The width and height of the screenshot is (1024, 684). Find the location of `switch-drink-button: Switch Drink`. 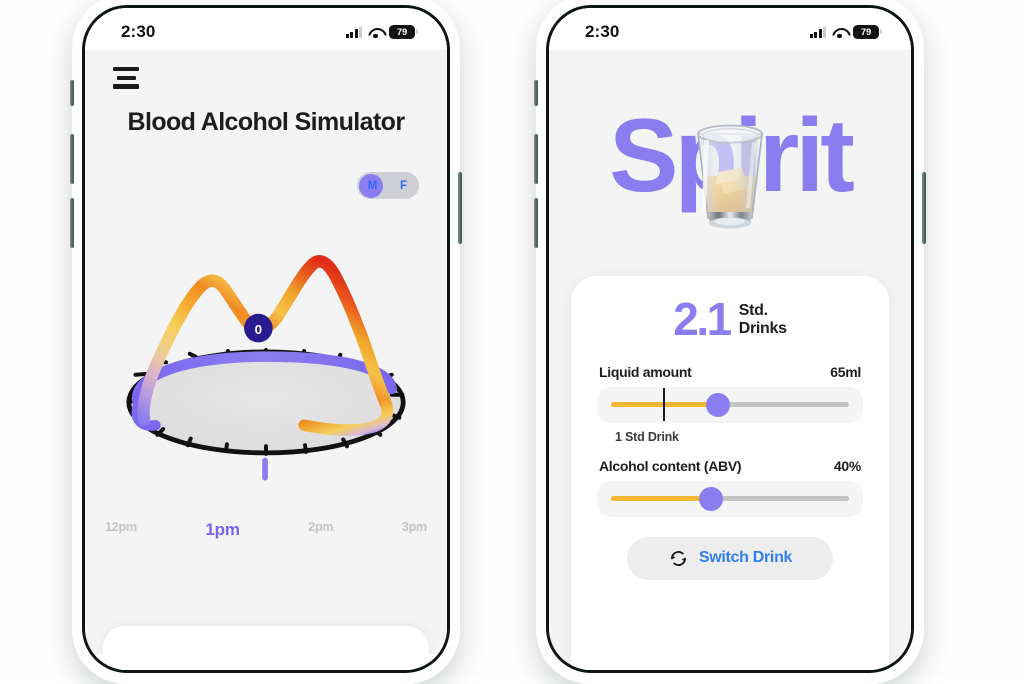

switch-drink-button: Switch Drink is located at coordinates (730, 558).